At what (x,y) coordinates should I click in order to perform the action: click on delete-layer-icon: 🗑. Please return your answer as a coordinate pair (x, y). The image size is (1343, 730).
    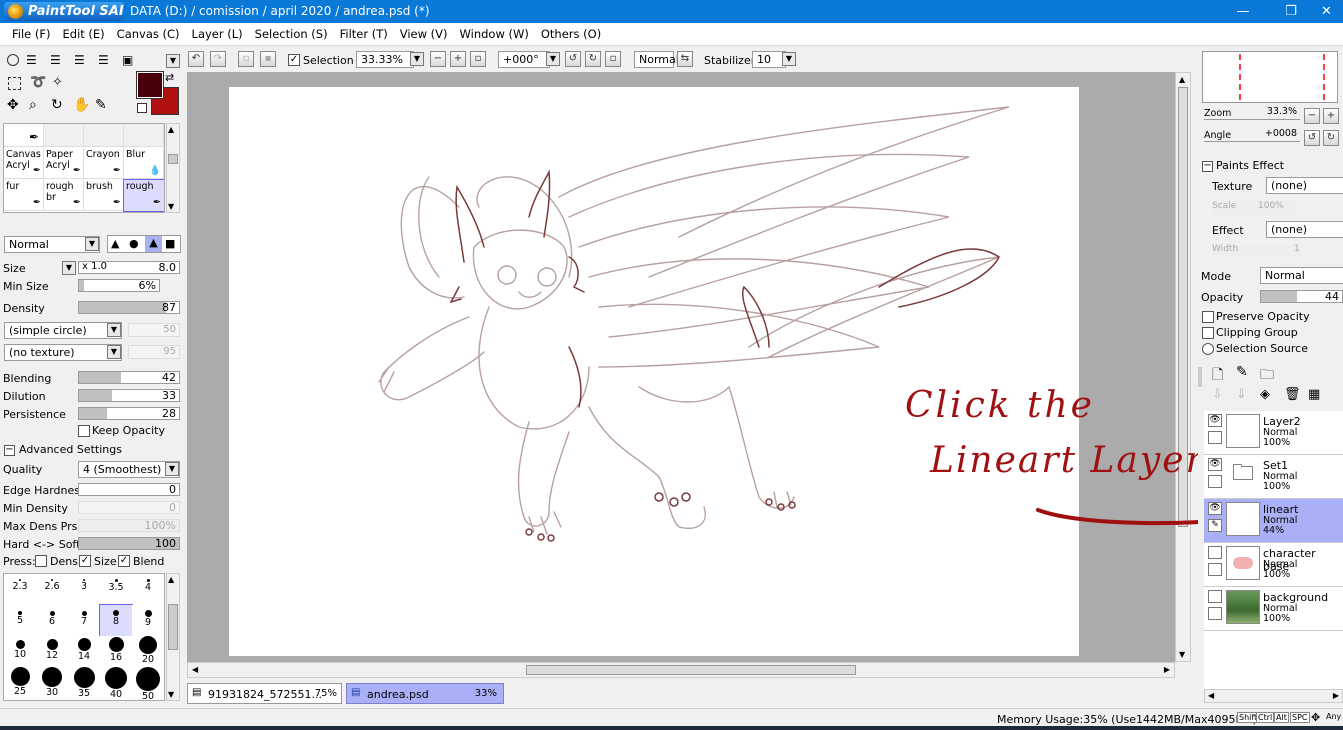
    Looking at the image, I should click on (1292, 394).